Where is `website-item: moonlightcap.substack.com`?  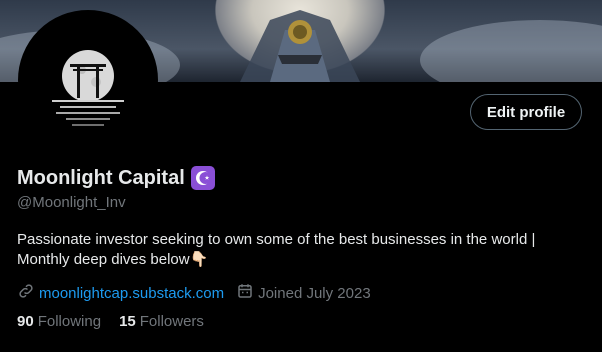
website-item: moonlightcap.substack.com is located at coordinates (120, 293).